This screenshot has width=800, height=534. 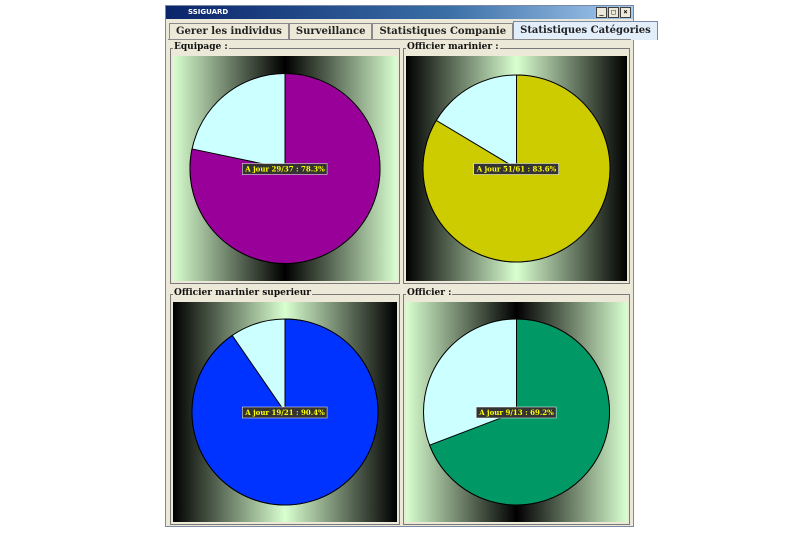 I want to click on tab-gerer-individus: Gerer les individus, so click(x=229, y=31).